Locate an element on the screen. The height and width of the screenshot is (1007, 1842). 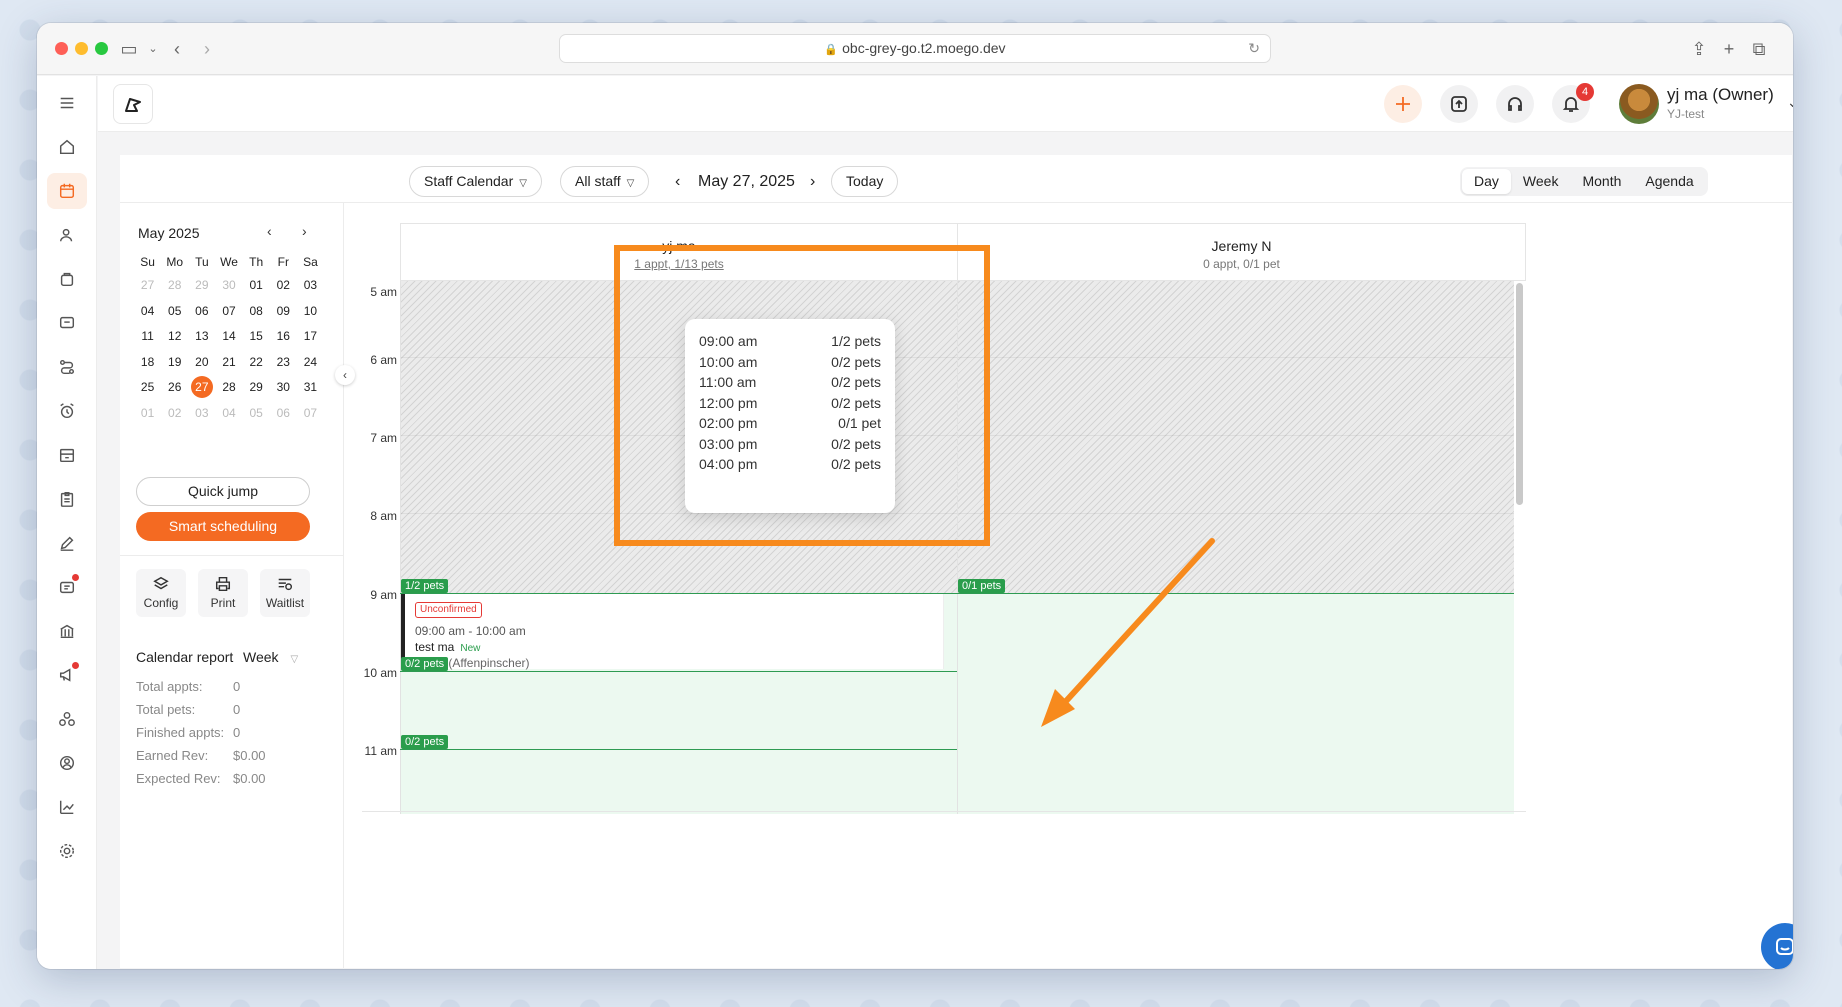
mini-calendar-day: 10 is located at coordinates (310, 312).